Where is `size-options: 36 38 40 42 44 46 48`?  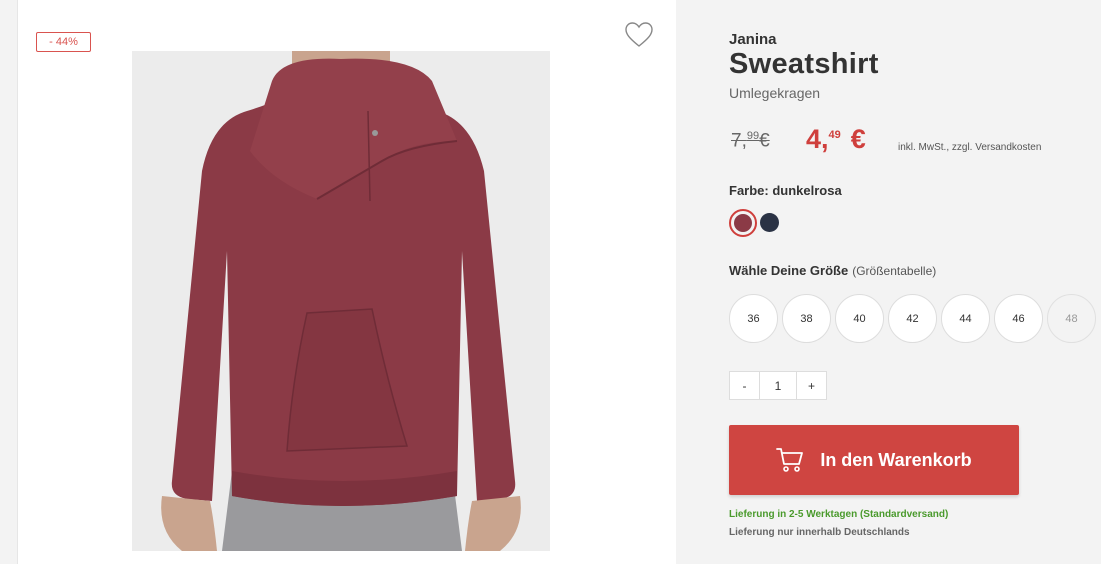 size-options: 36 38 40 42 44 46 48 is located at coordinates (912, 318).